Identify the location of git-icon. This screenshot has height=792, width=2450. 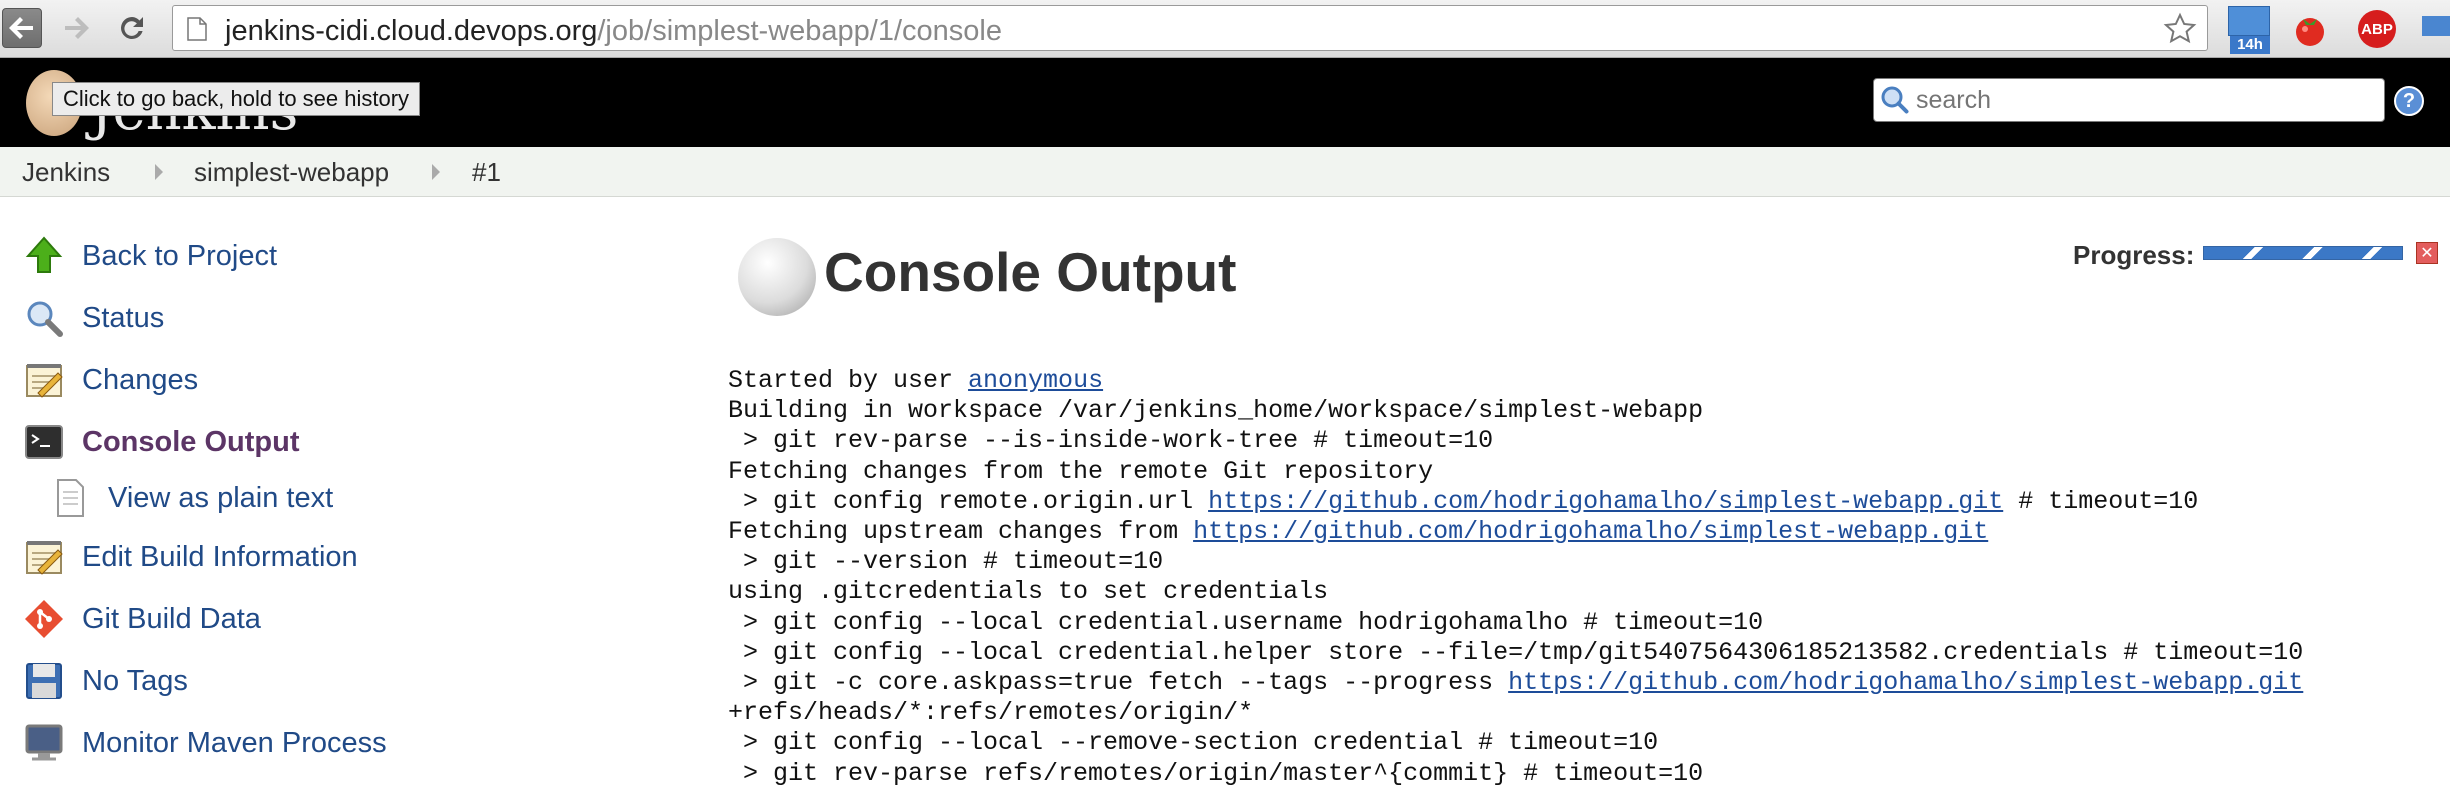
(44, 619).